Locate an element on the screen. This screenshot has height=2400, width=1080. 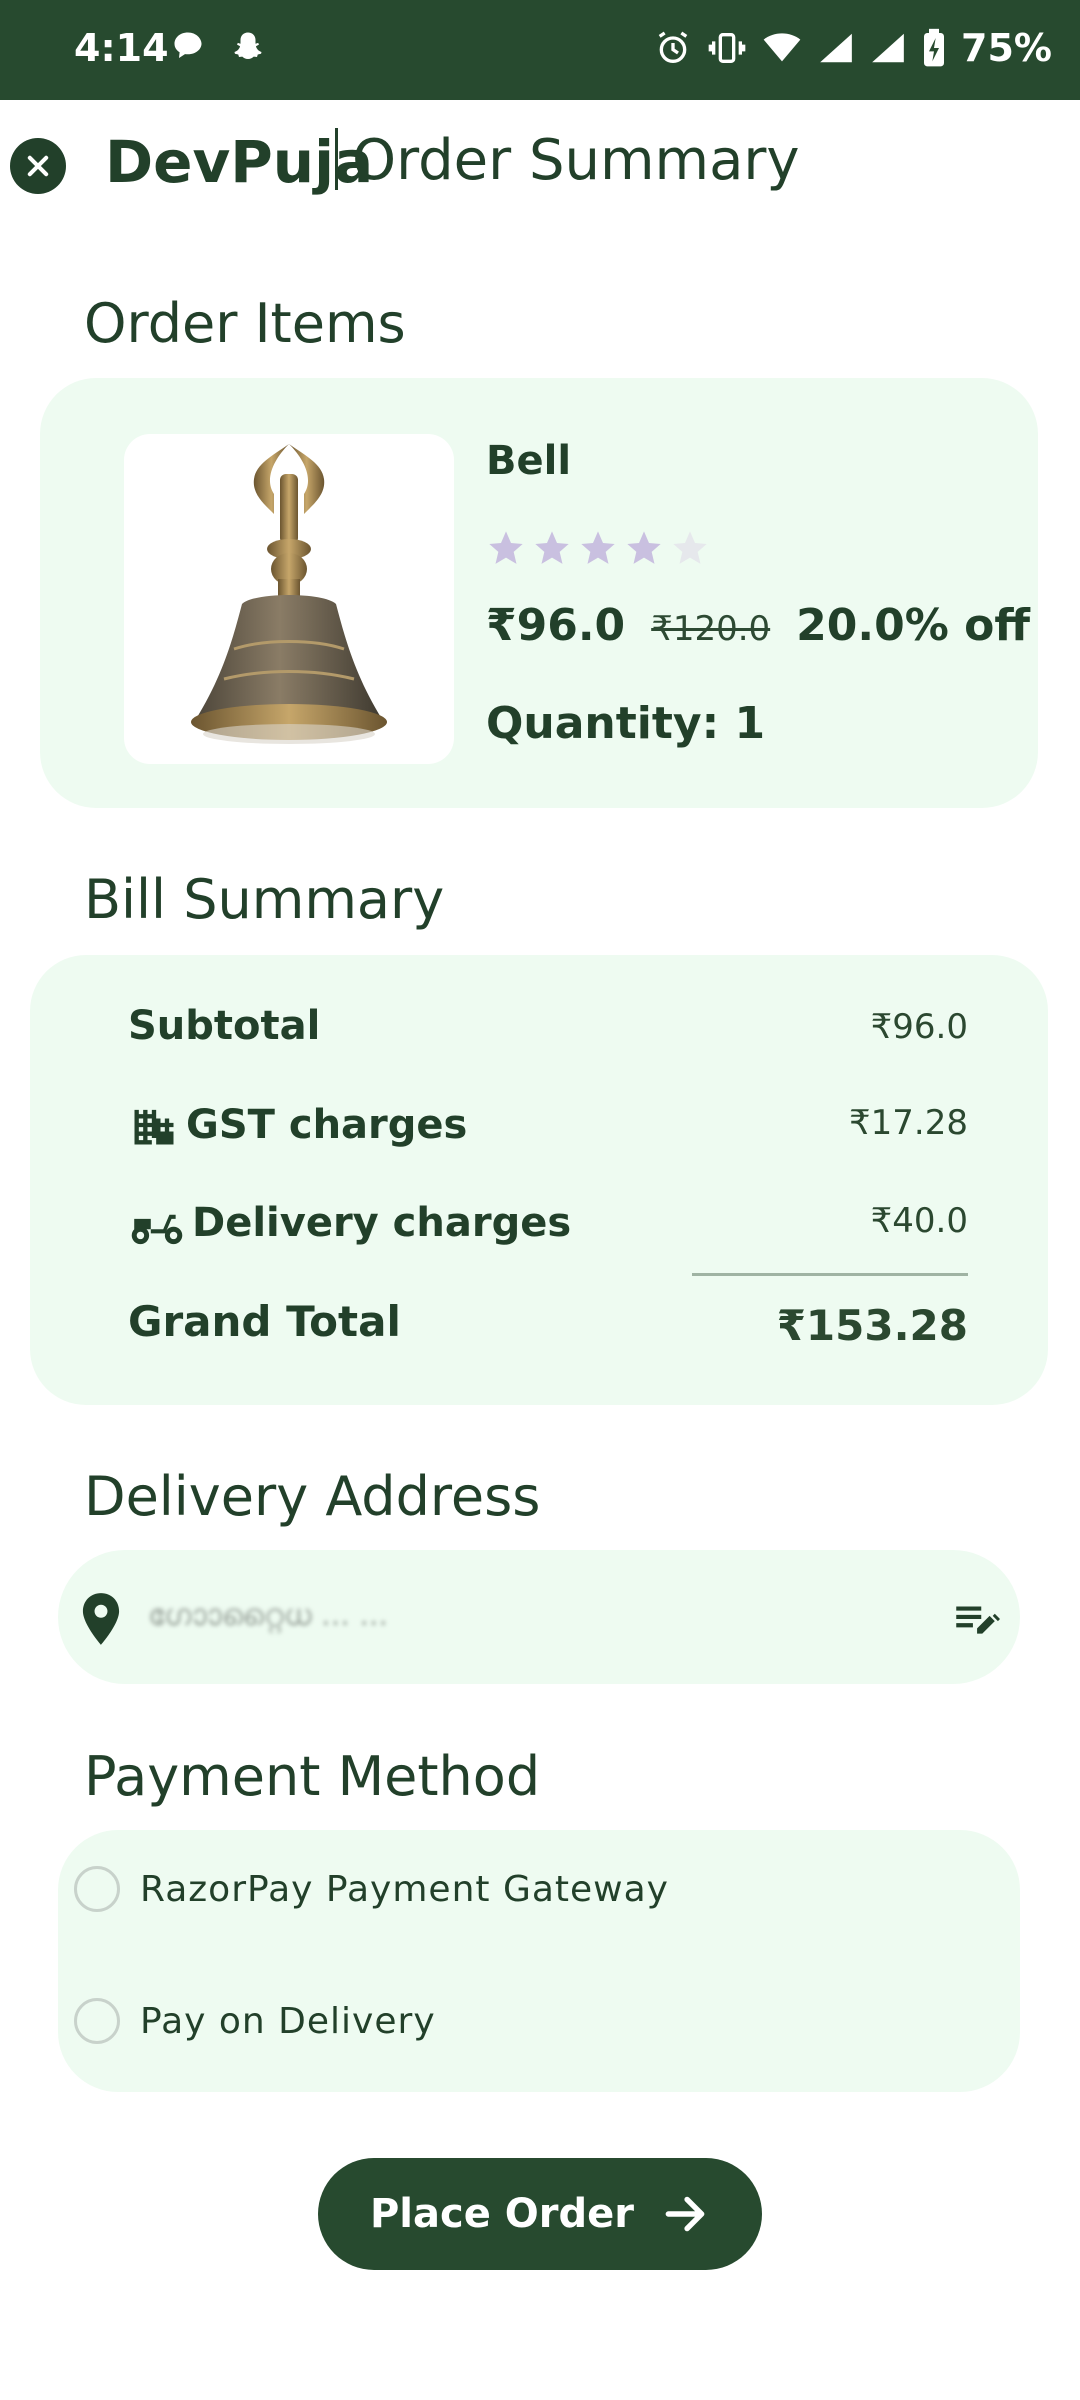
subtotal-row: Subtotal ₹96.0 is located at coordinates (548, 1033).